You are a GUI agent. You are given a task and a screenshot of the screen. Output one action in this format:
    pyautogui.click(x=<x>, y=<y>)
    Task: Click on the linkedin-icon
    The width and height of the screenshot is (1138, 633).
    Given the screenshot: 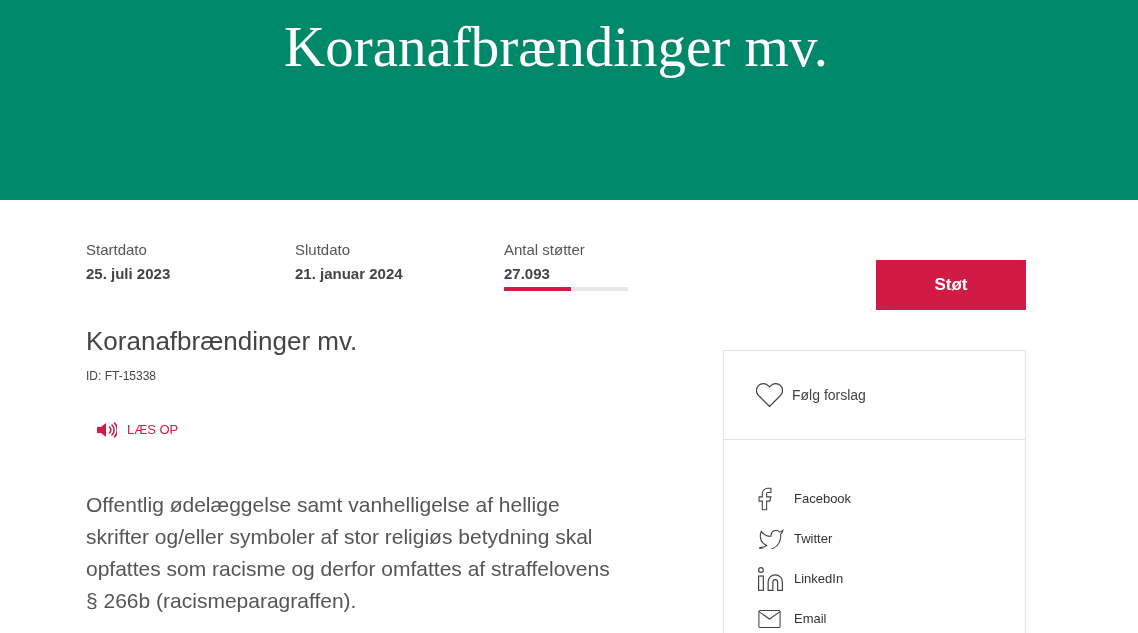 What is the action you would take?
    pyautogui.click(x=770, y=579)
    